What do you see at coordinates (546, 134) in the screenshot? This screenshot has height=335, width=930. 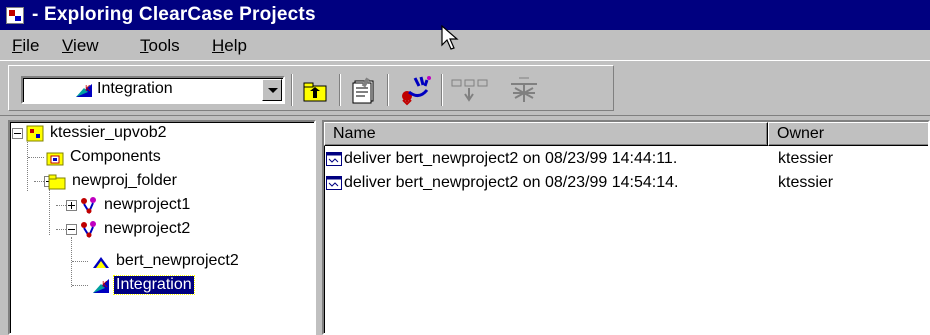 I see `column-header-name: Name` at bounding box center [546, 134].